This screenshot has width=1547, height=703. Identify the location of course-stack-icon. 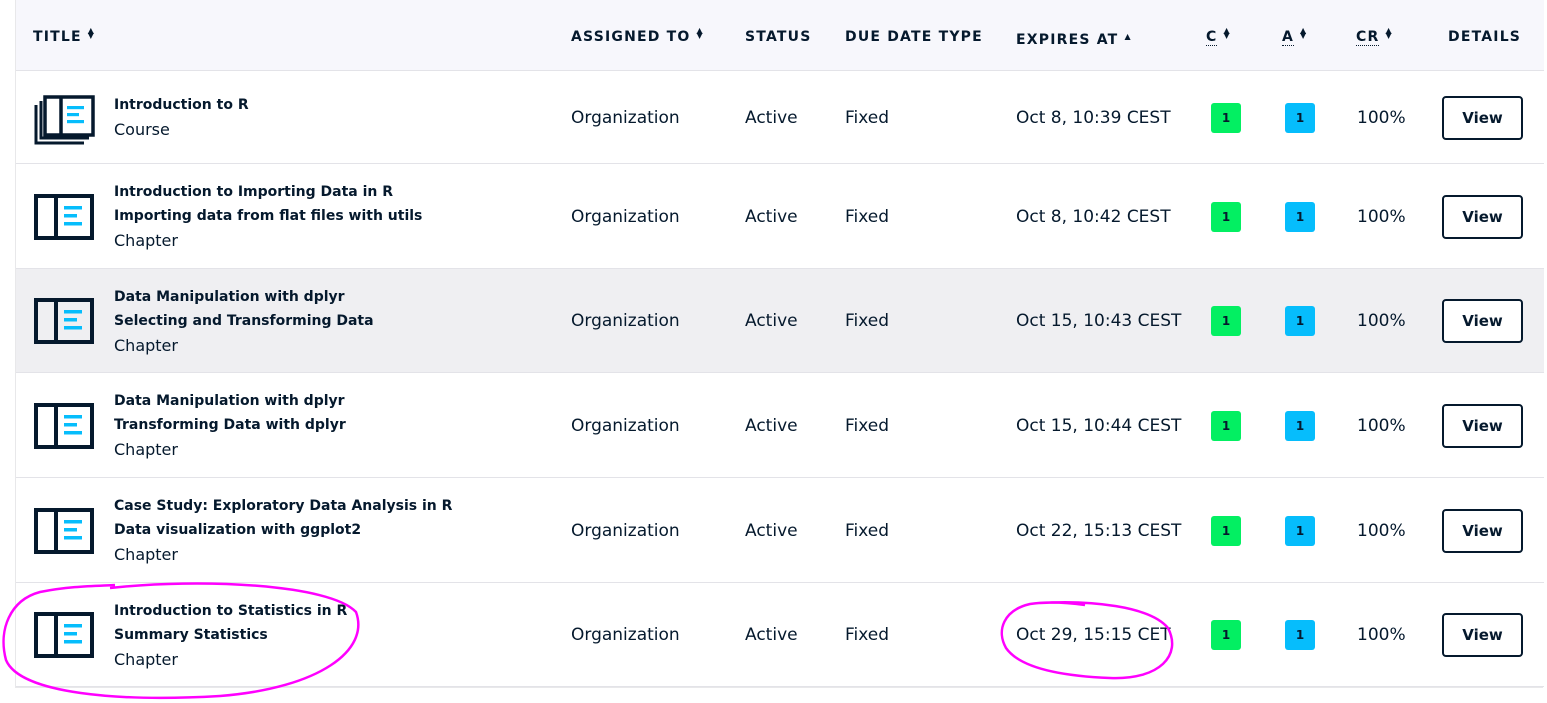
(64, 119).